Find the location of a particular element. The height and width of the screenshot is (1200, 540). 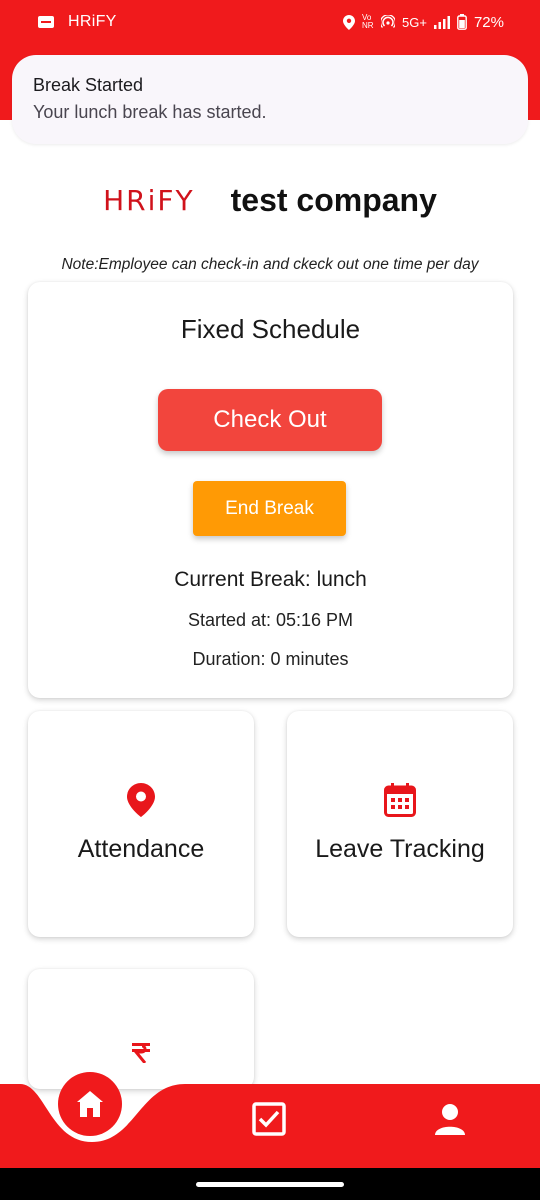

gesture-handle is located at coordinates (270, 1184).